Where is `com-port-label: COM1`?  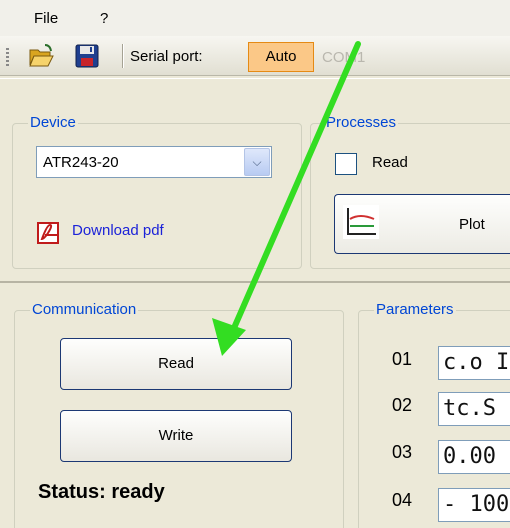
com-port-label: COM1 is located at coordinates (344, 57).